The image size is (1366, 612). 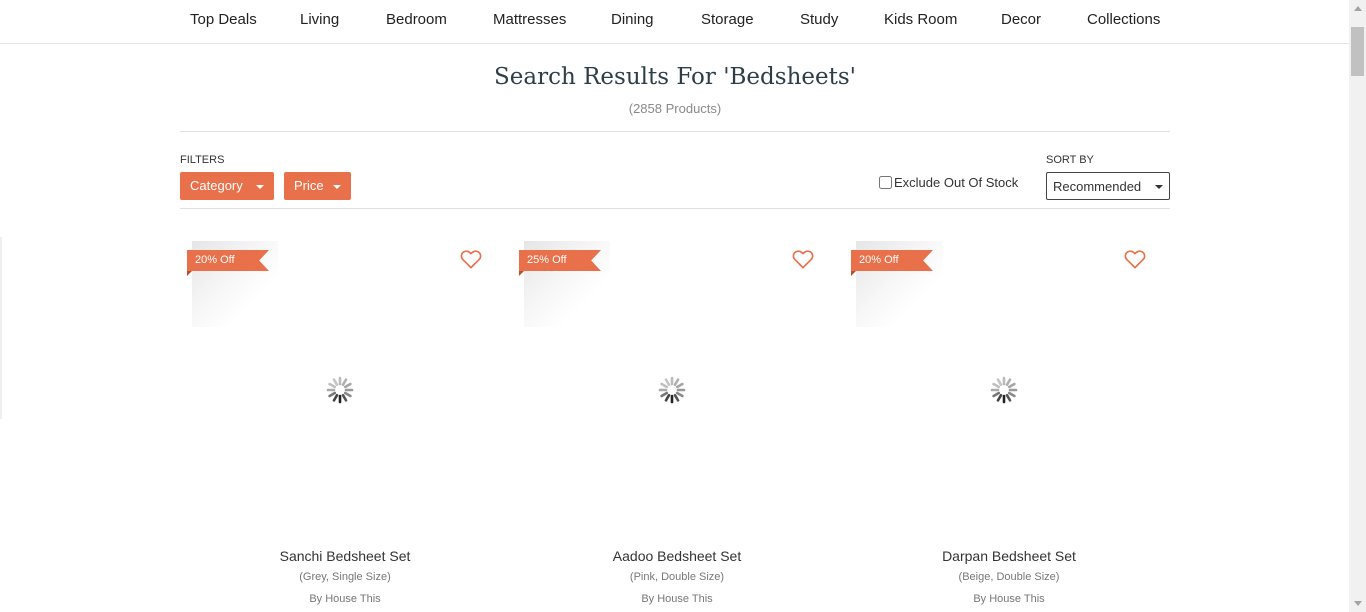 I want to click on product-variant: (Grey, Single Size), so click(x=345, y=577).